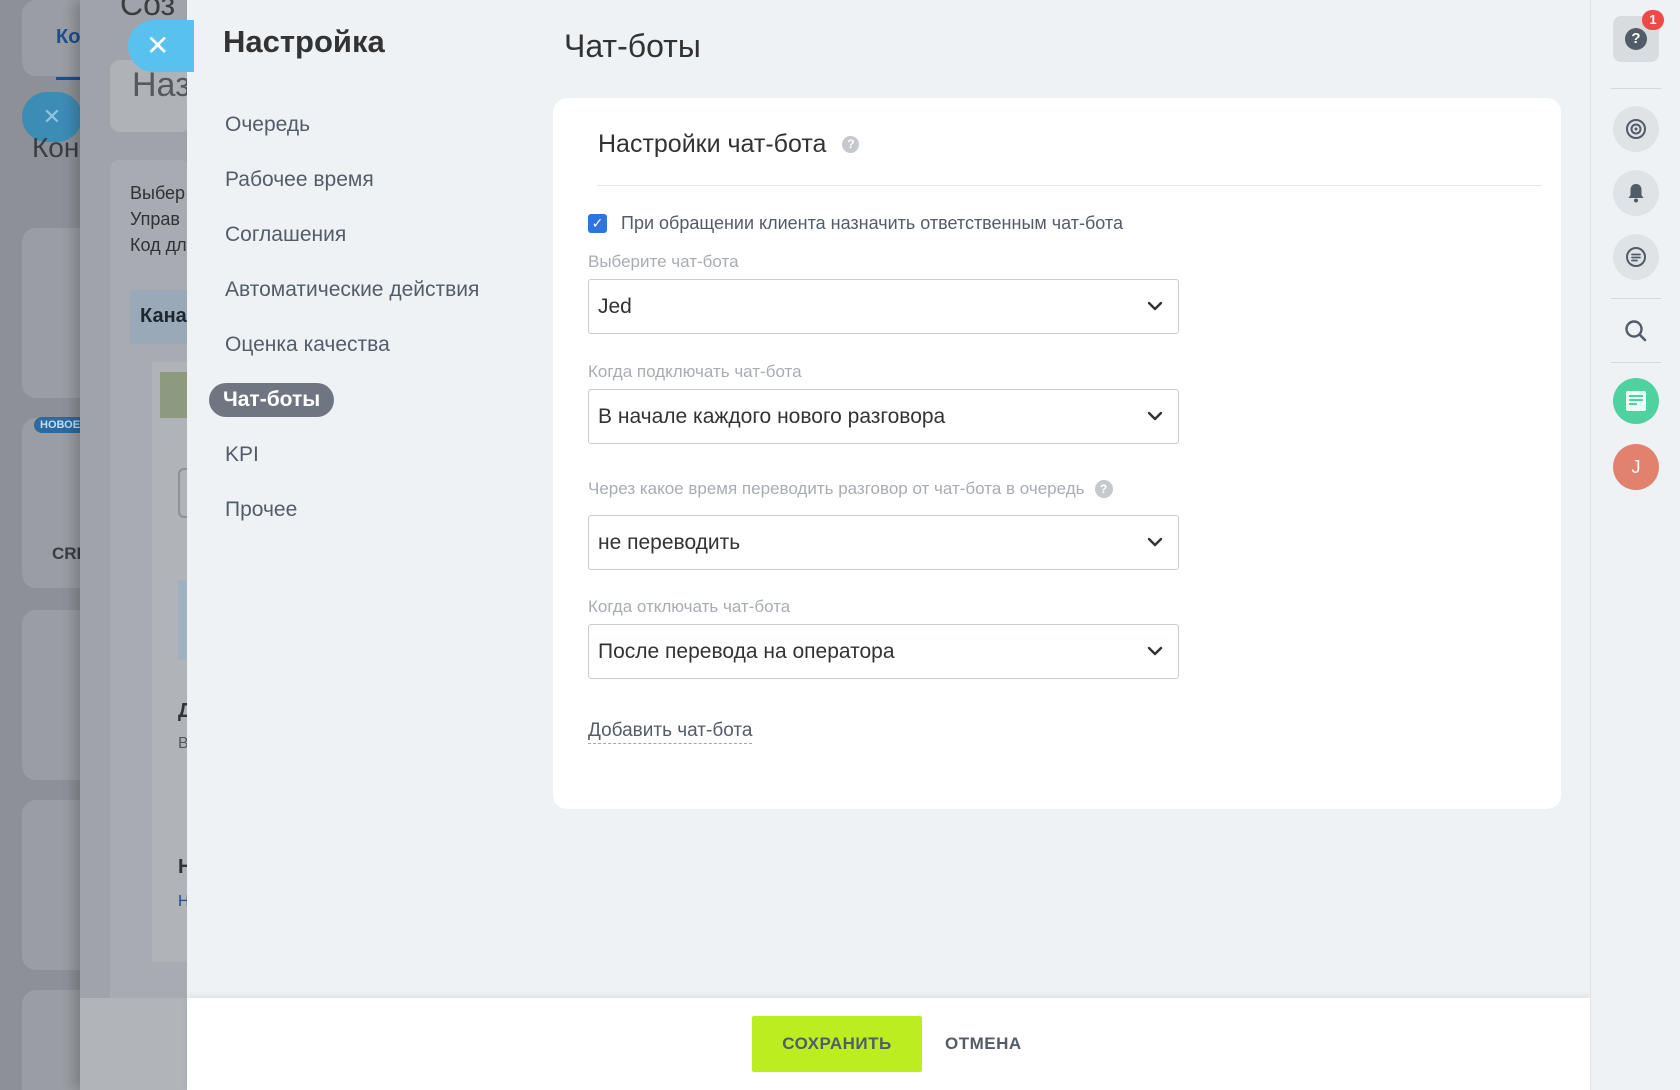 The height and width of the screenshot is (1090, 1680). I want to click on bg-tab-underline, so click(69, 78).